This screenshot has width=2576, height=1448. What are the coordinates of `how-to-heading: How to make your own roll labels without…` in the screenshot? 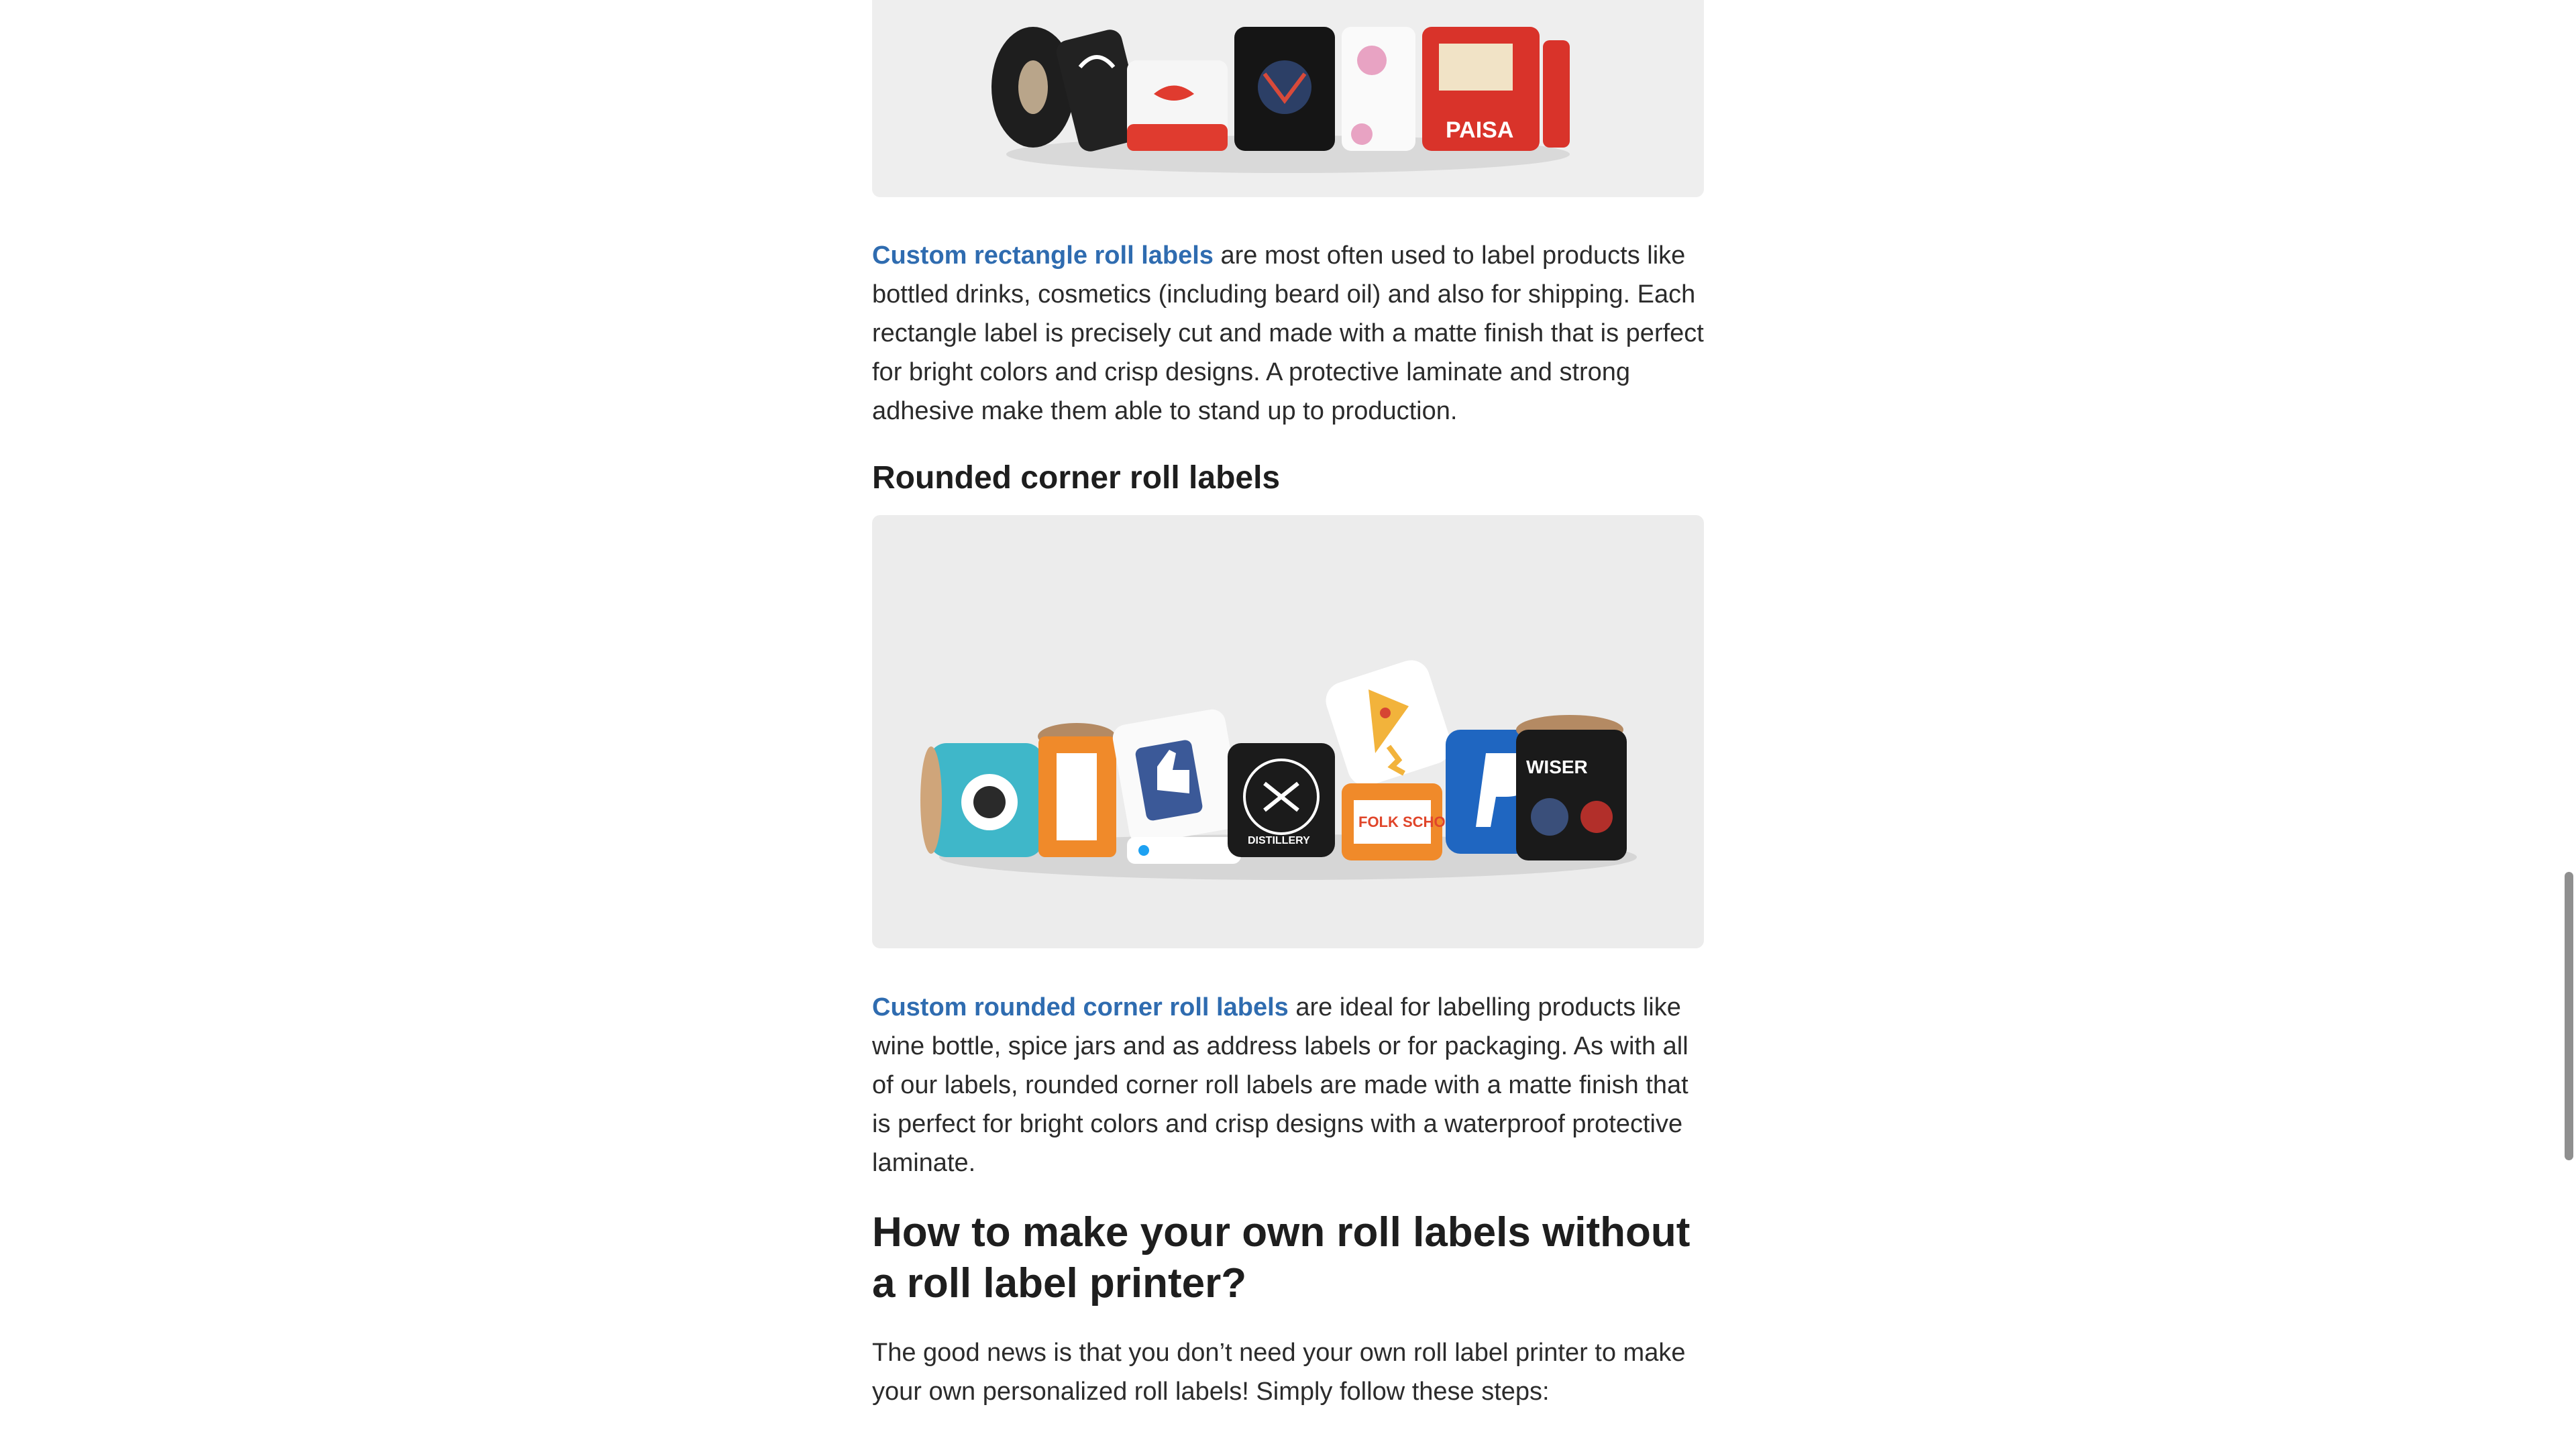 It's located at (1281, 1257).